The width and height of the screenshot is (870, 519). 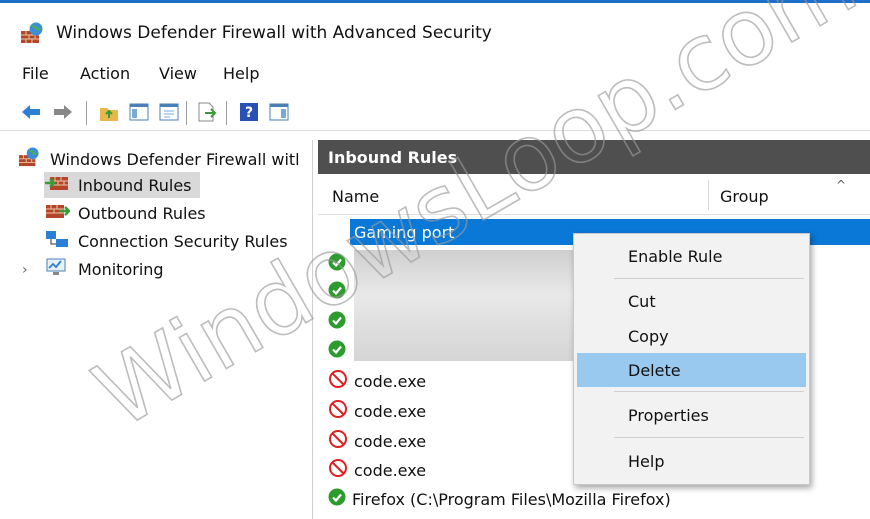 What do you see at coordinates (178, 73) in the screenshot?
I see `menu-view: View` at bounding box center [178, 73].